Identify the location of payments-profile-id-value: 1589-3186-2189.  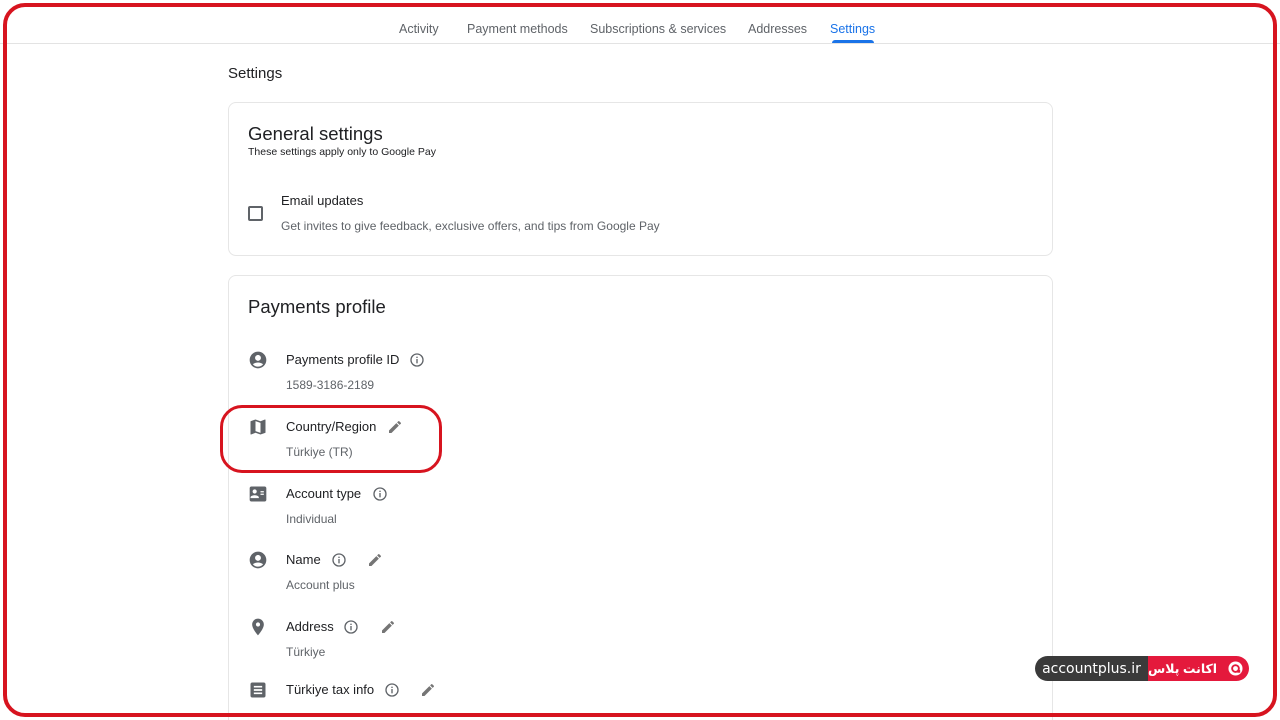
(330, 385).